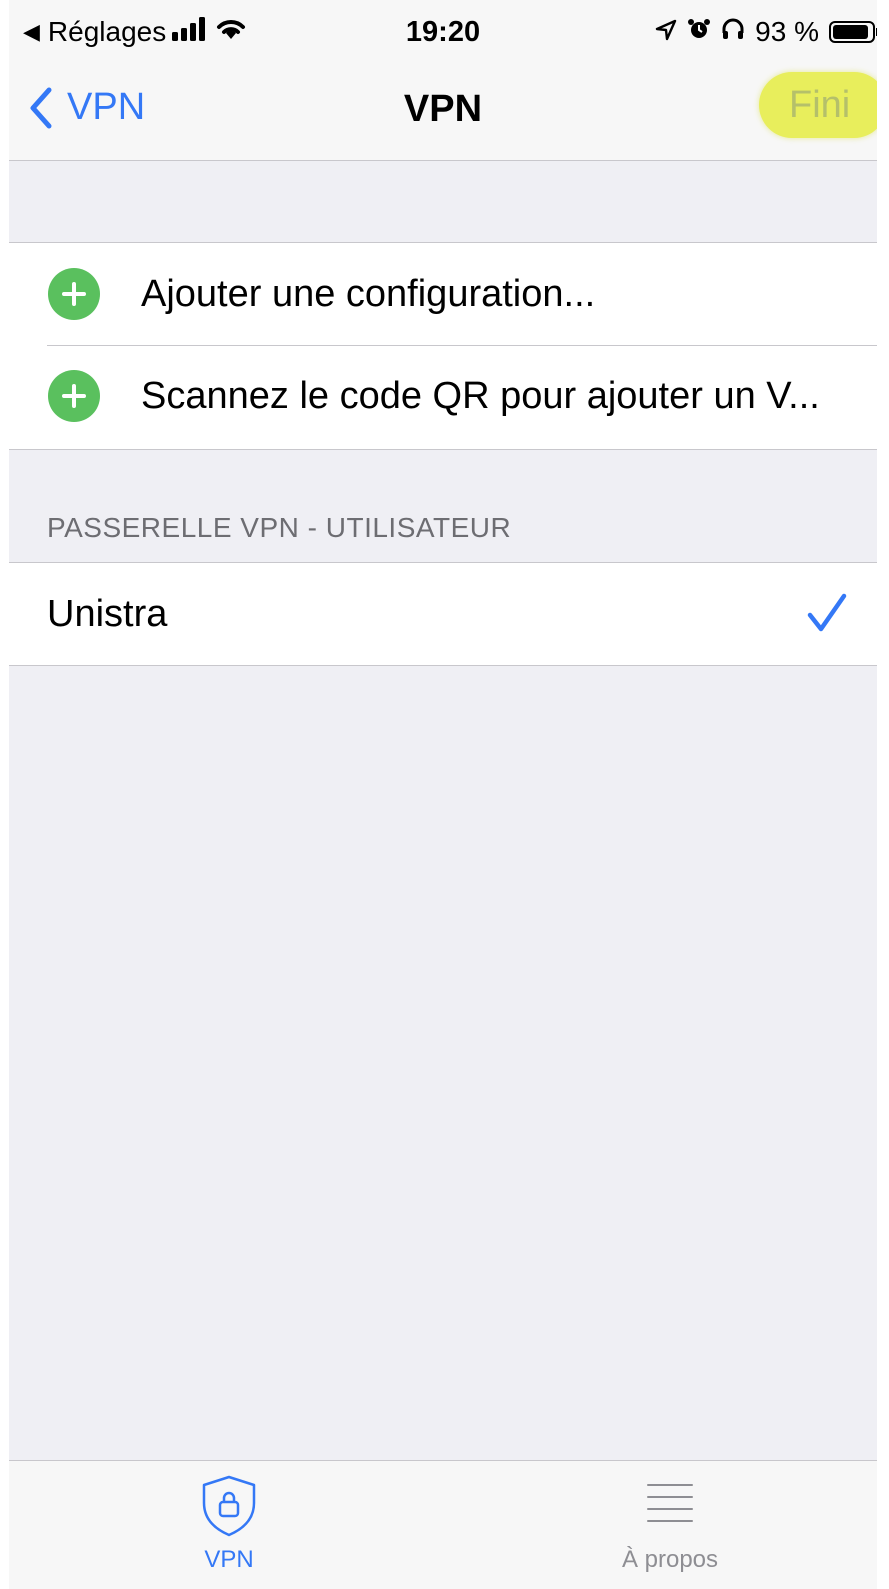  I want to click on headphones-icon, so click(733, 32).